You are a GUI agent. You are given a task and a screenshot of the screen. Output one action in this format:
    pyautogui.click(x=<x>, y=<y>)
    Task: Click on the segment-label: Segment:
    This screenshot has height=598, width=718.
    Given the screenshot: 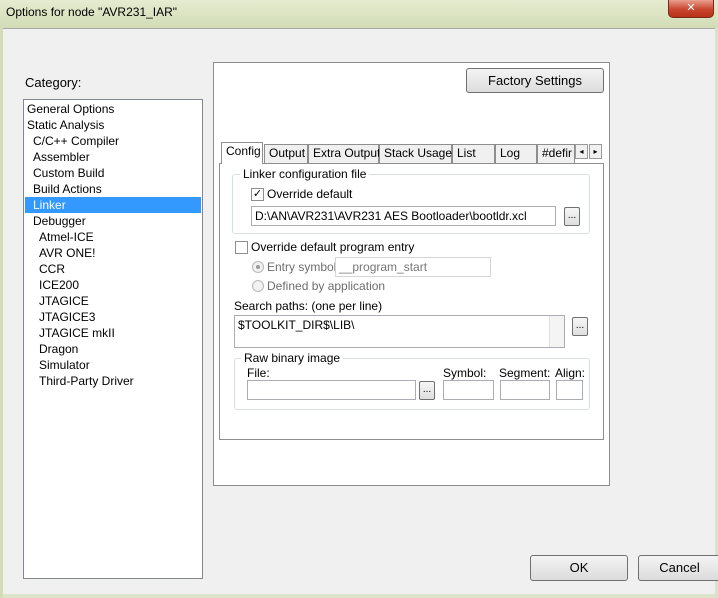 What is the action you would take?
    pyautogui.click(x=525, y=373)
    